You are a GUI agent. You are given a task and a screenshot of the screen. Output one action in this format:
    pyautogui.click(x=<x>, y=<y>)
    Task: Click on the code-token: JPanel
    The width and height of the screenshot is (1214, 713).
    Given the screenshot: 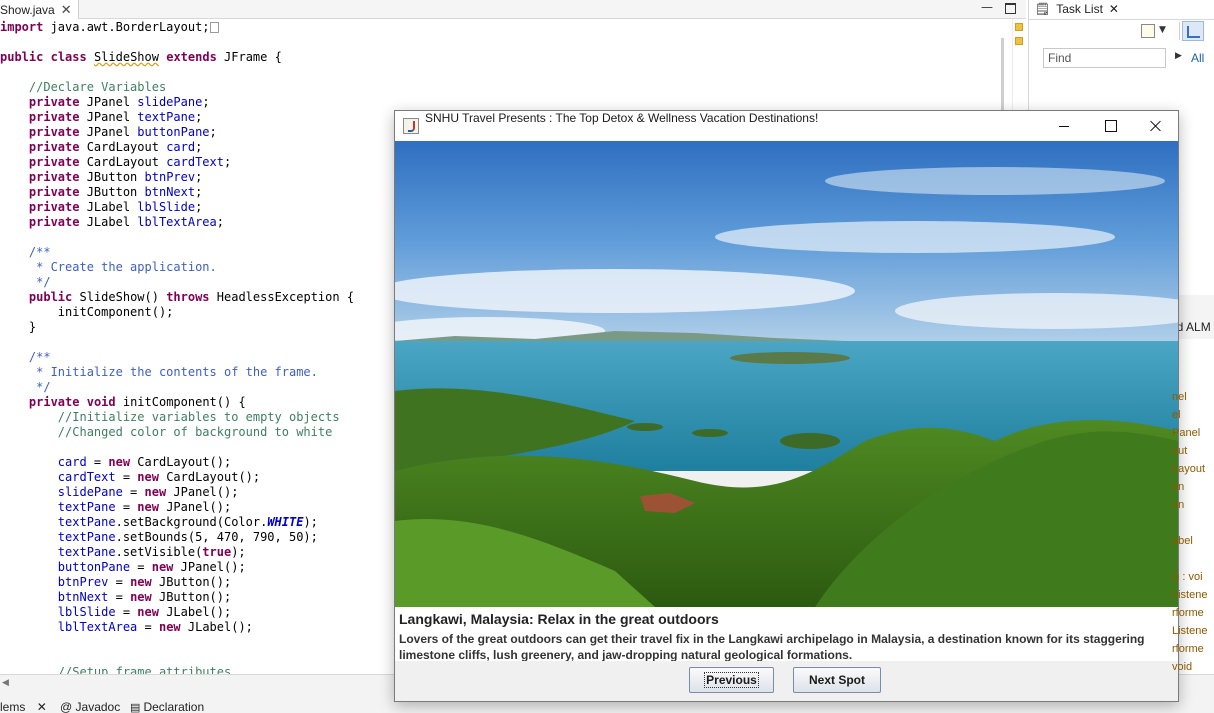 What is the action you would take?
    pyautogui.click(x=108, y=132)
    